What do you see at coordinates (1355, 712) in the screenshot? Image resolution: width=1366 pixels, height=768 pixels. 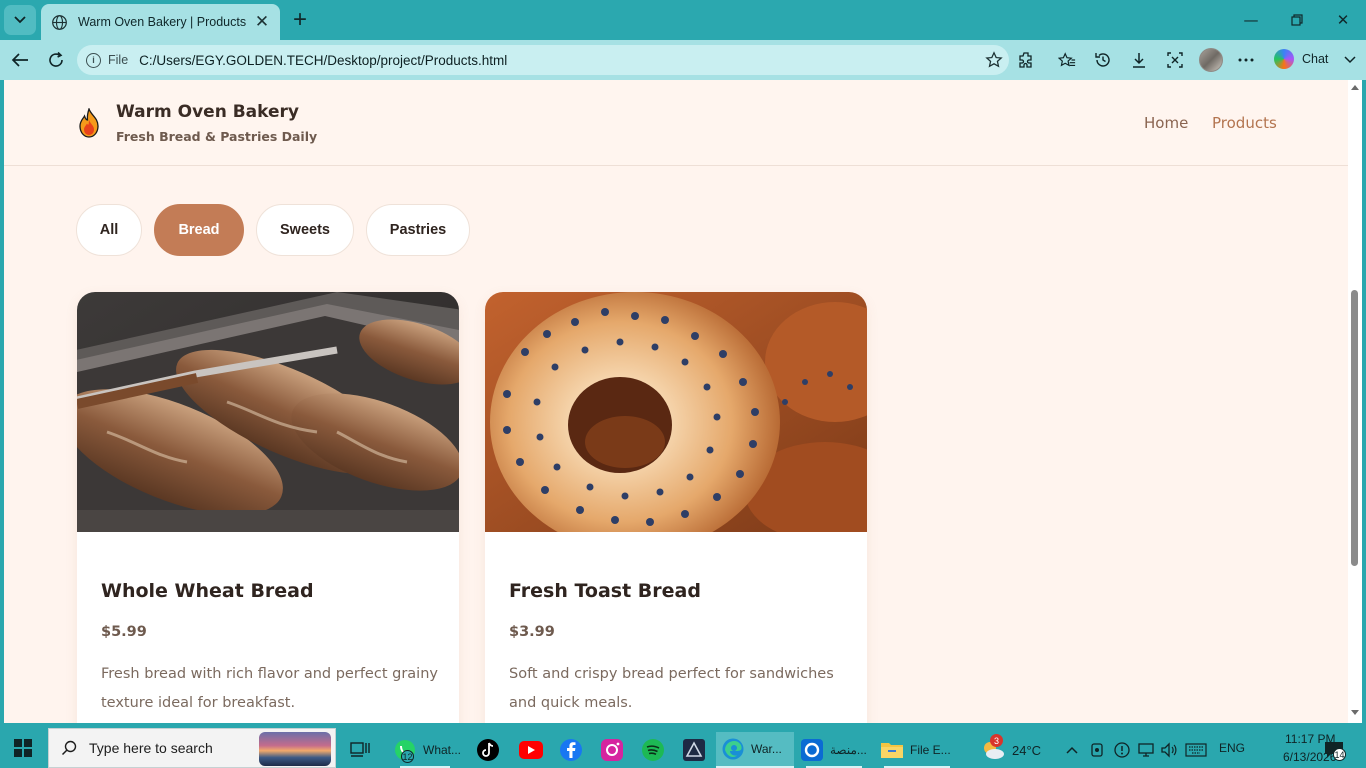 I see `scroll-down-arrow-icon` at bounding box center [1355, 712].